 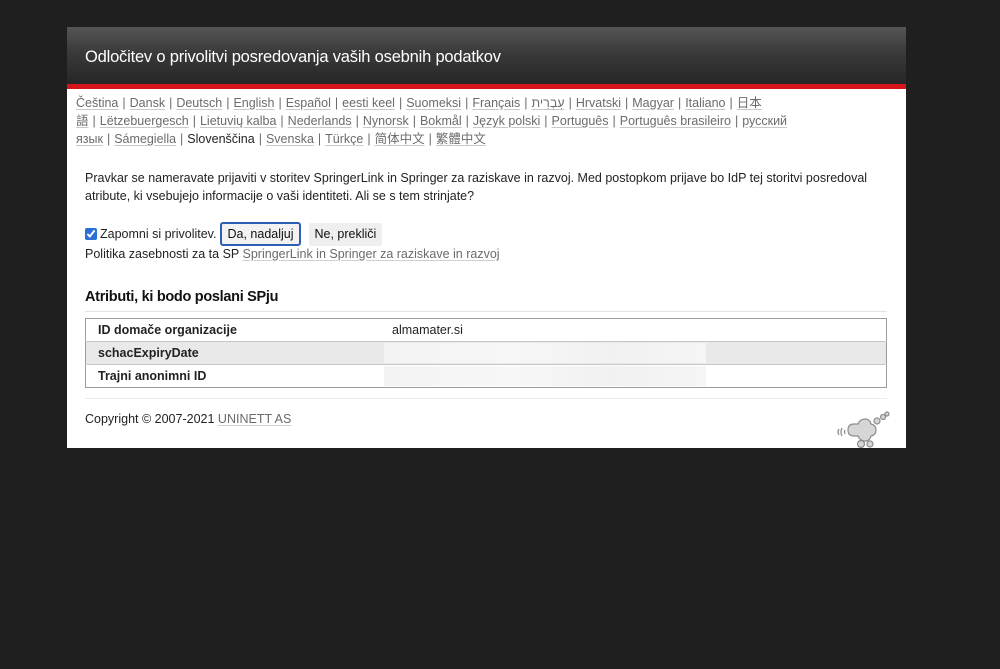 What do you see at coordinates (260, 234) in the screenshot?
I see `yes-continue-button: Da, nadaljuj` at bounding box center [260, 234].